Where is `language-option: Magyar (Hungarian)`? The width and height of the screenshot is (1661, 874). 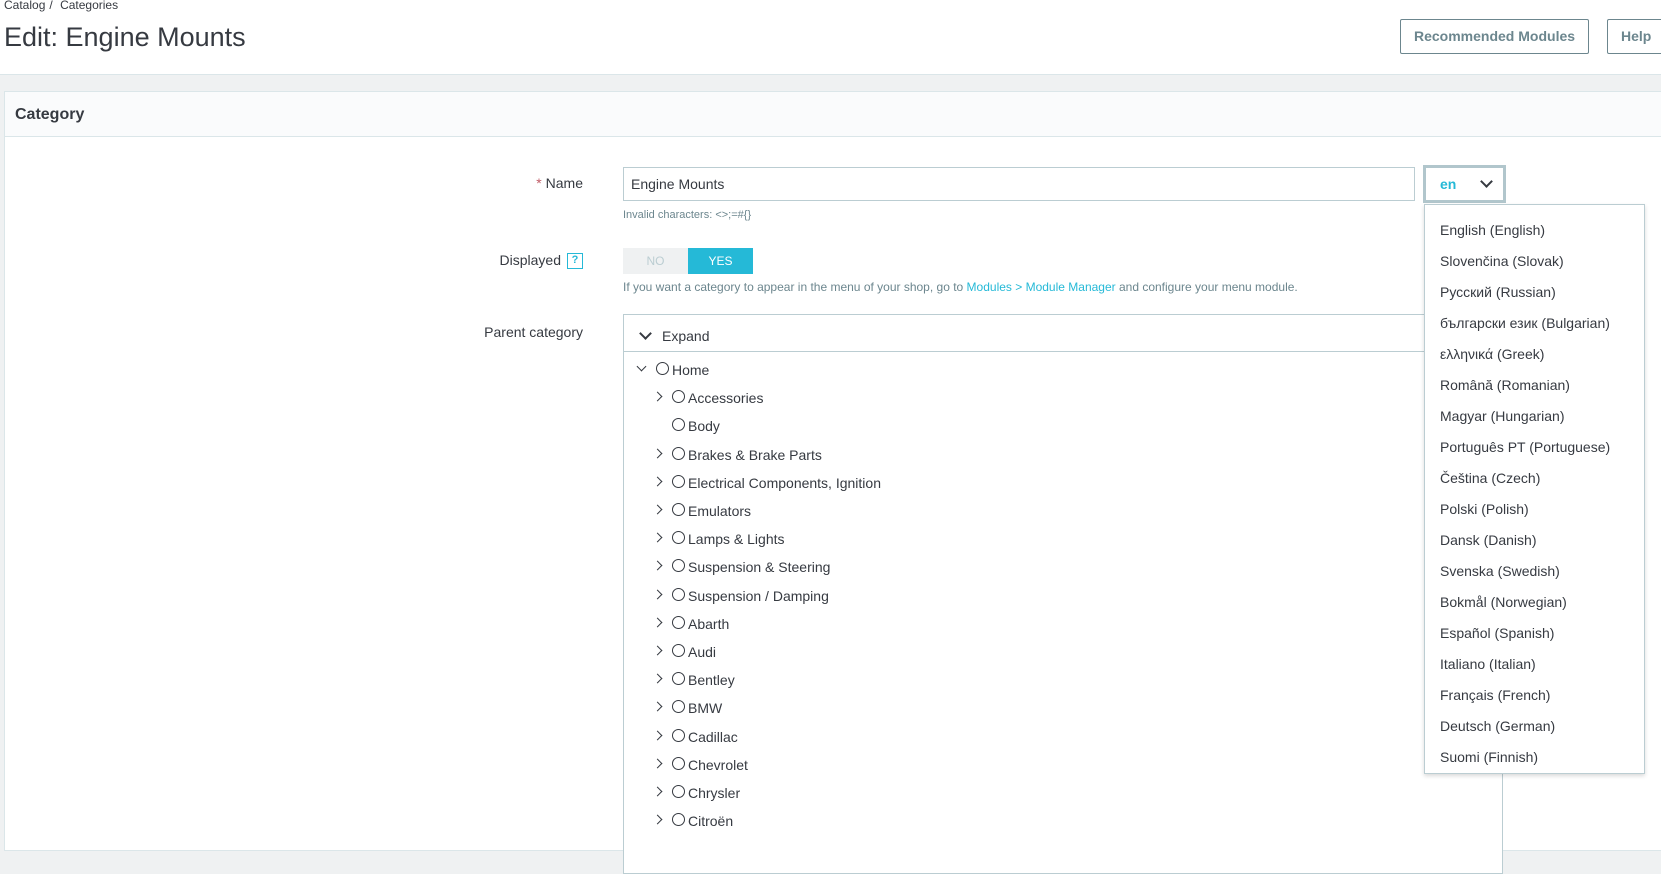
language-option: Magyar (Hungarian) is located at coordinates (1534, 416).